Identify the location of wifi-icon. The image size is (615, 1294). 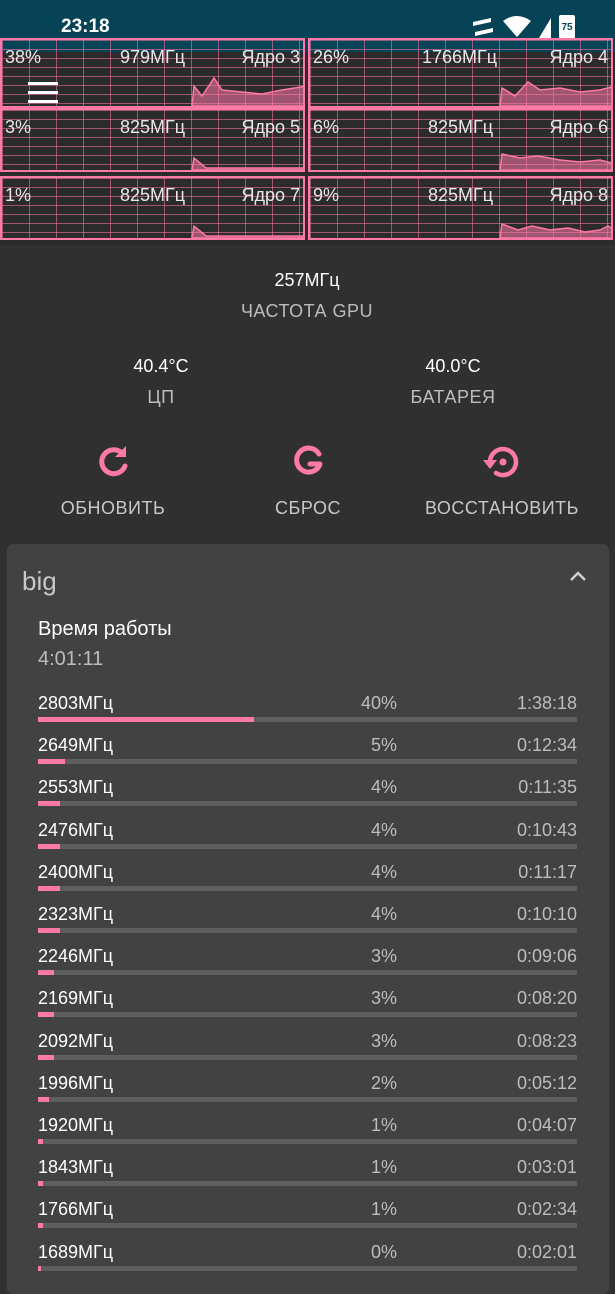
(517, 26).